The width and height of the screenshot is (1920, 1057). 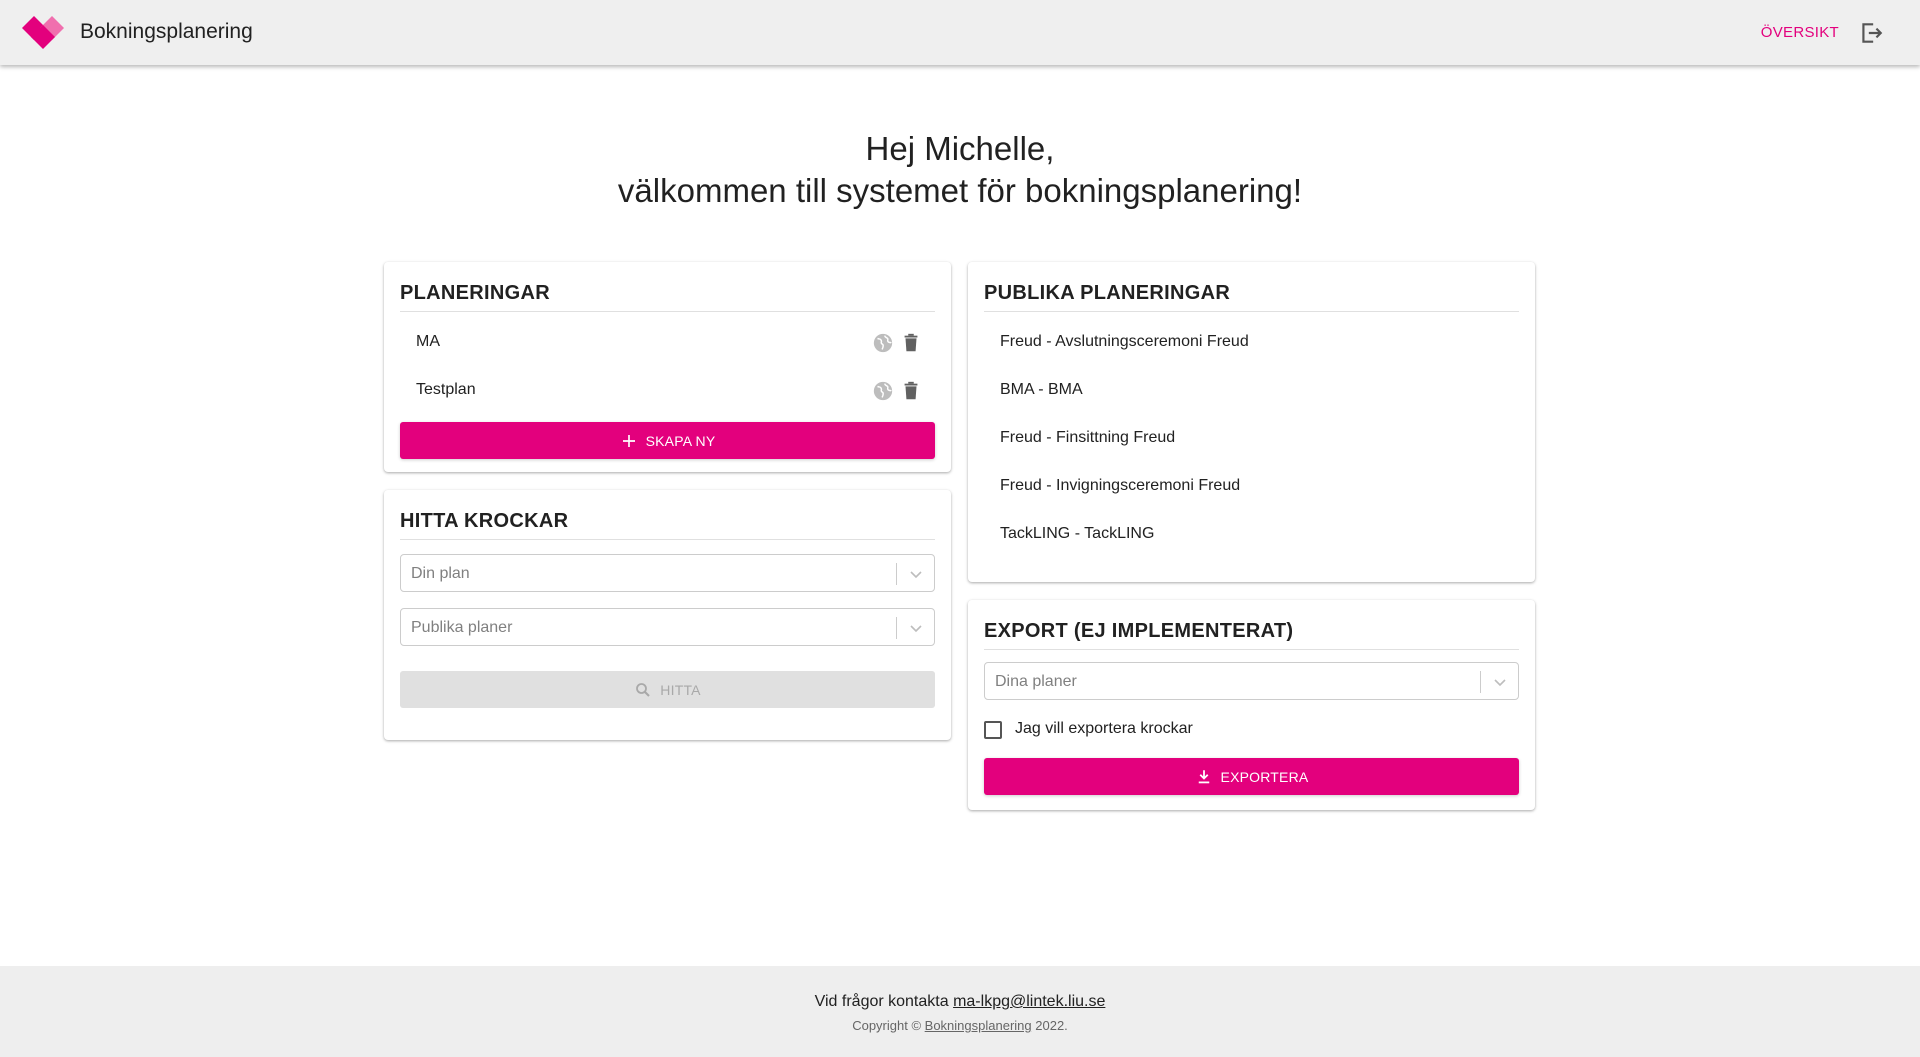 I want to click on footer-contact-text: Vid frågor kontakta, so click(x=881, y=1001).